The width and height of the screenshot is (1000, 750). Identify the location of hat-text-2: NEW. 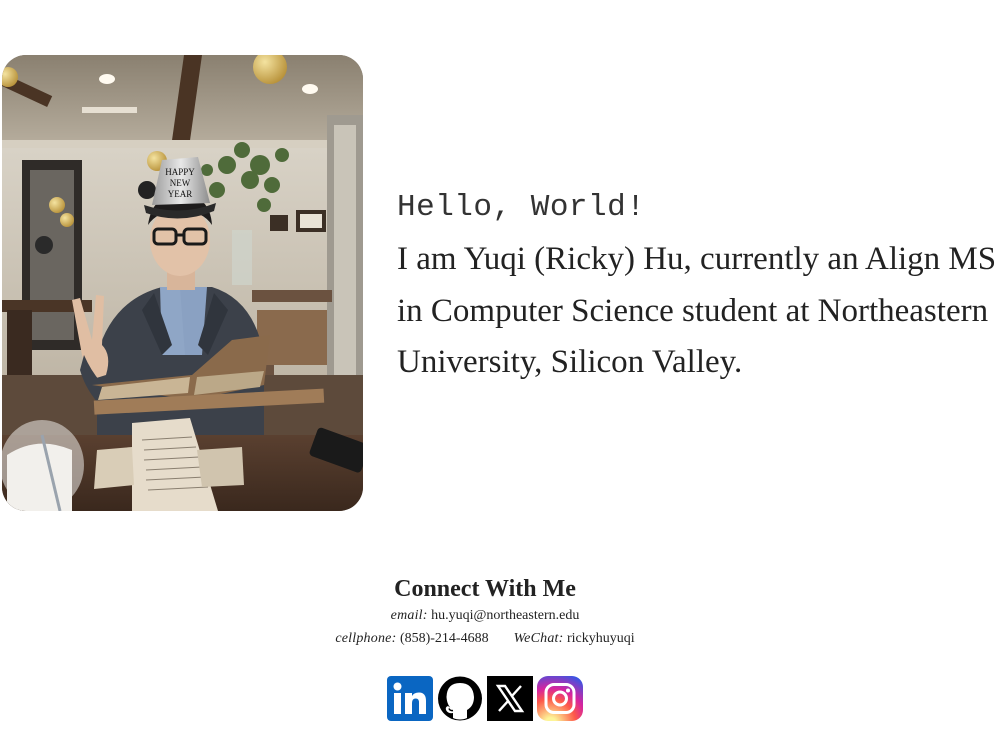
(180, 183).